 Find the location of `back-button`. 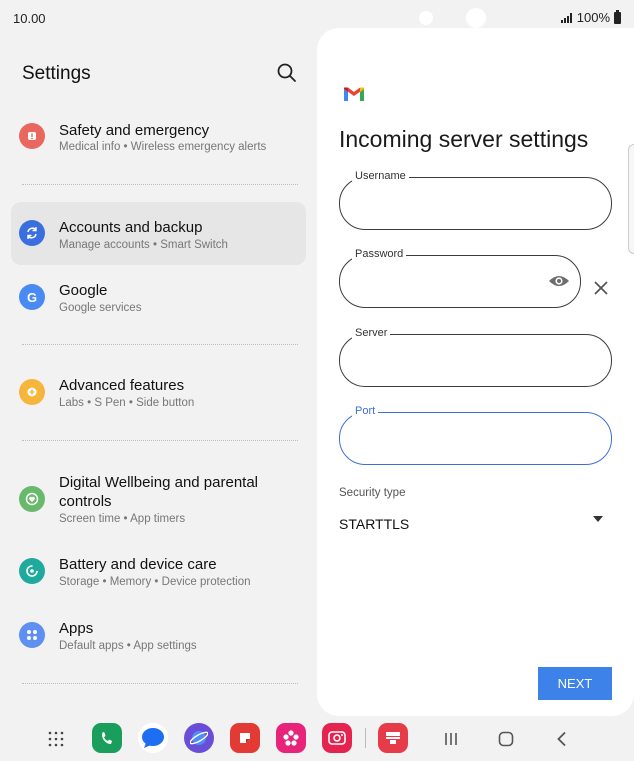

back-button is located at coordinates (562, 739).